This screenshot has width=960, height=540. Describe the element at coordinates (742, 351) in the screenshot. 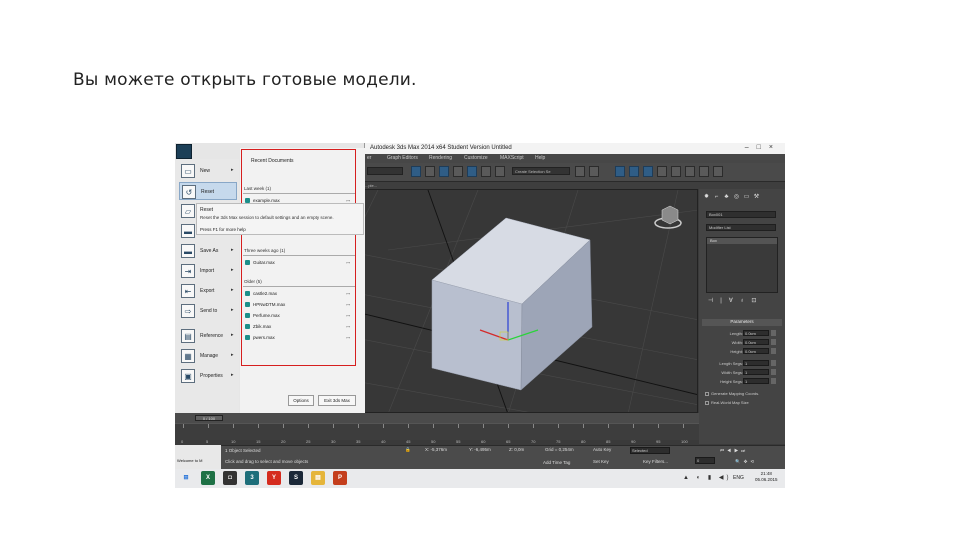

I see `height-param: Height: 0.0cm` at that location.